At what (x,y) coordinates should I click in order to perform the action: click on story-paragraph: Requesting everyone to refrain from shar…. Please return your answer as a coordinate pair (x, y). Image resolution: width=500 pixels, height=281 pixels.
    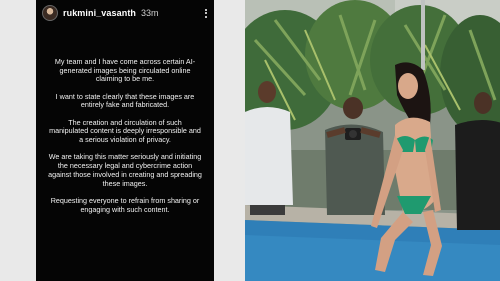
    Looking at the image, I should click on (125, 204).